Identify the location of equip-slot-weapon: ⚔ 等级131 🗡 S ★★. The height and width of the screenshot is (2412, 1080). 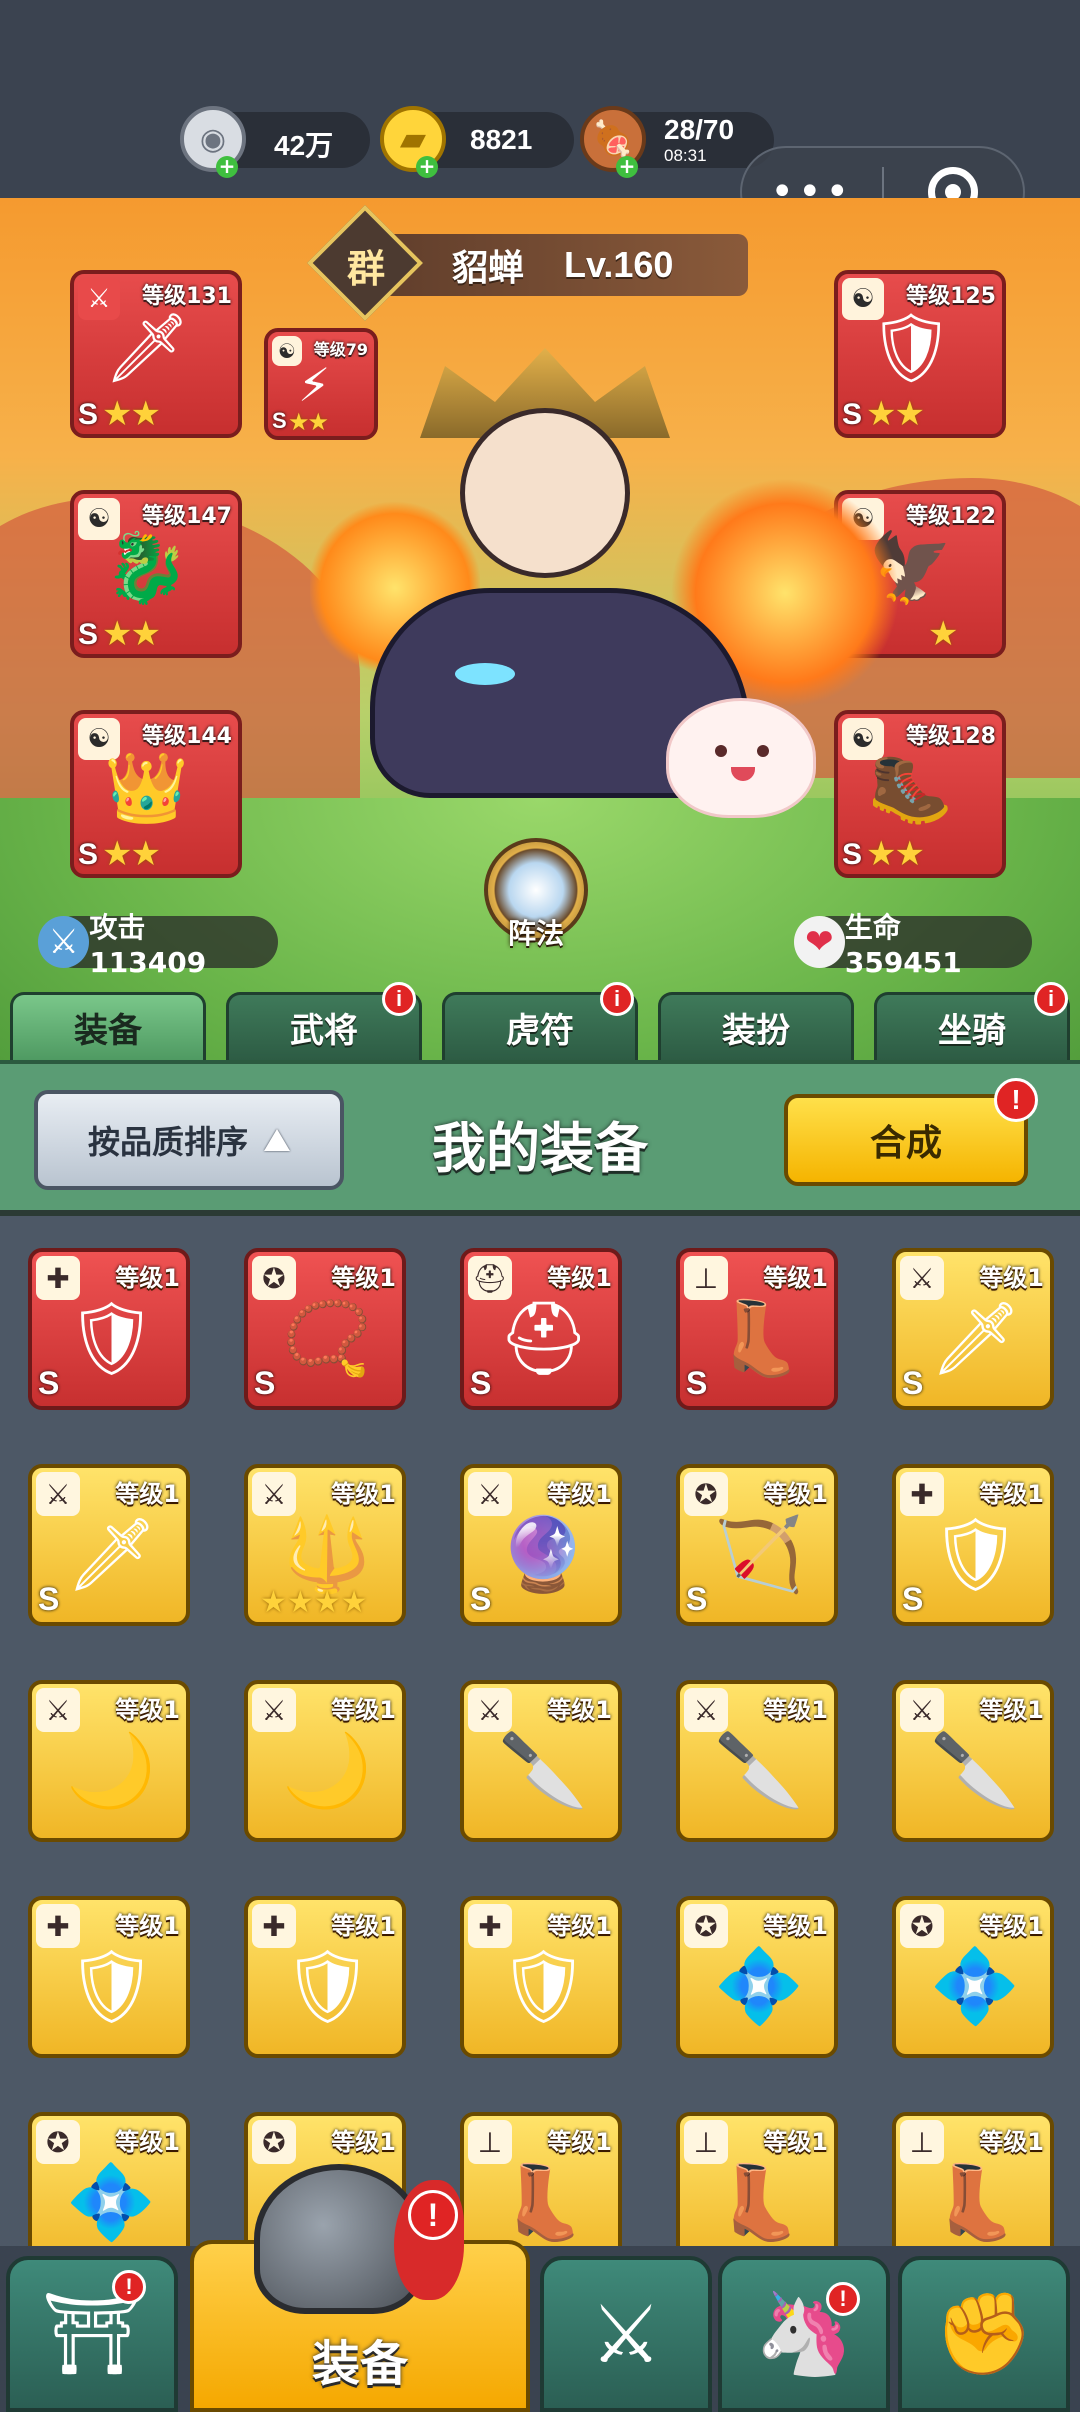
(156, 354).